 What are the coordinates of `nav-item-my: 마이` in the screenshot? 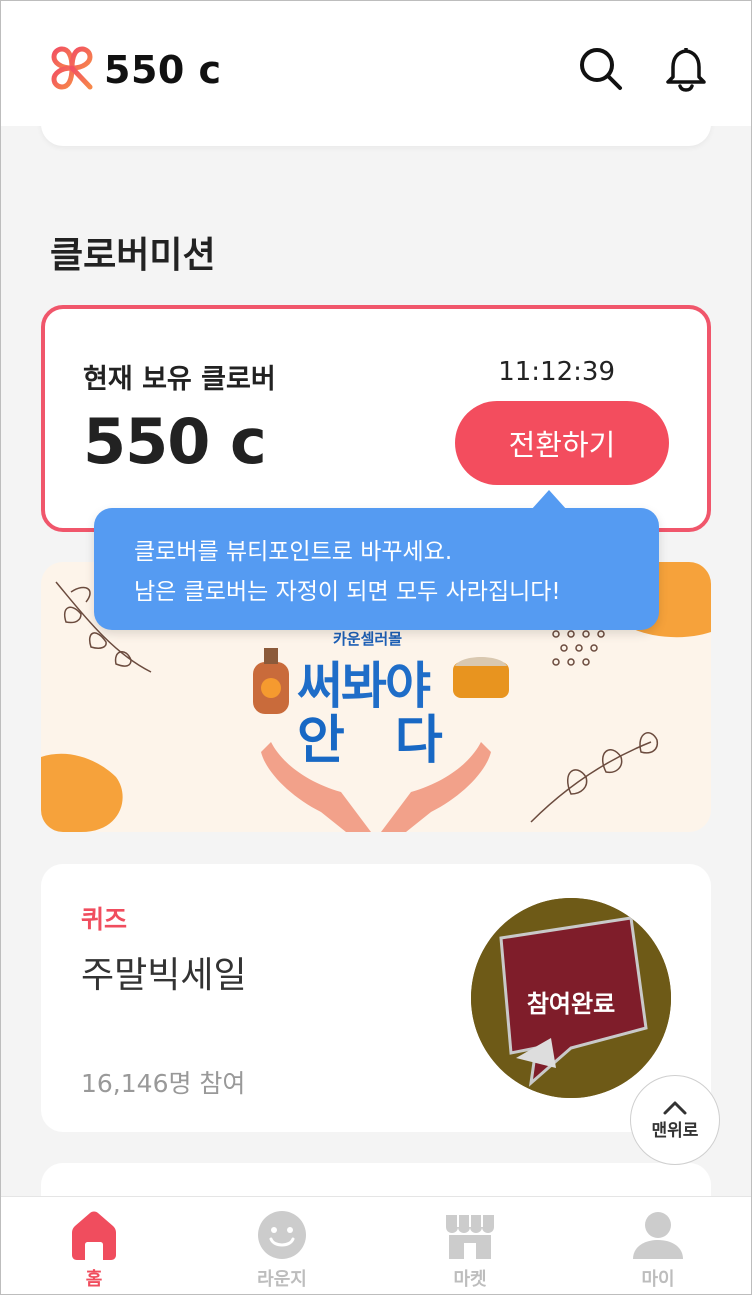 It's located at (658, 1246).